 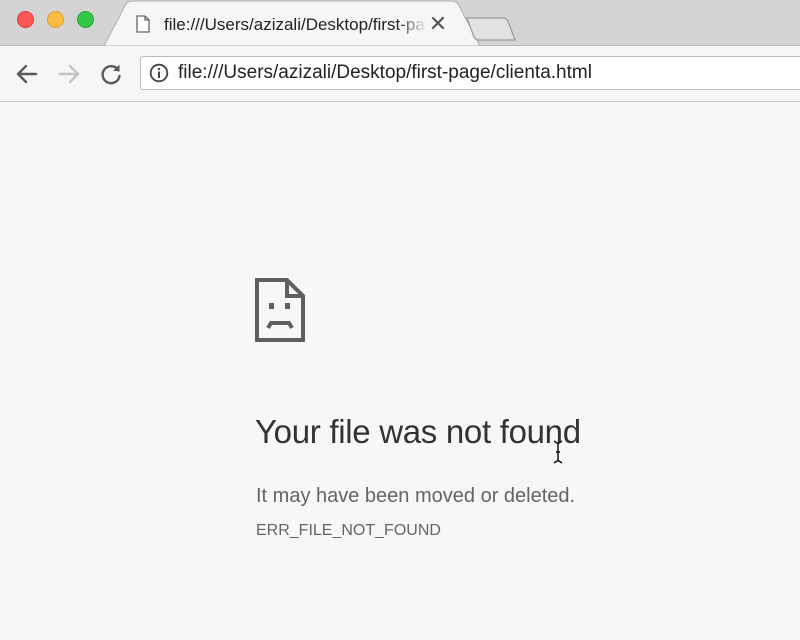 What do you see at coordinates (418, 431) in the screenshot?
I see `error-headline: Your file was not found` at bounding box center [418, 431].